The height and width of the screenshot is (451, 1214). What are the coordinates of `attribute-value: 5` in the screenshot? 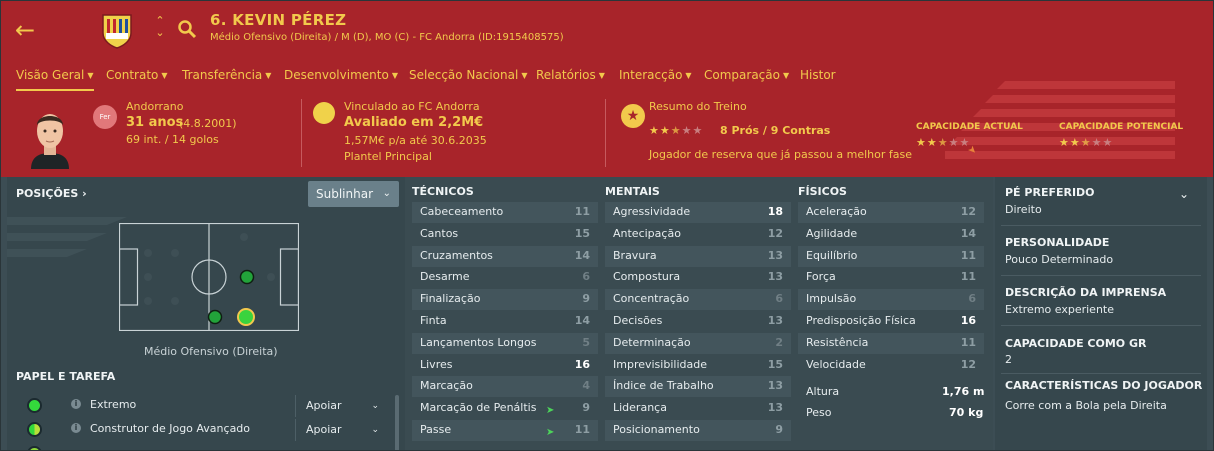 It's located at (586, 342).